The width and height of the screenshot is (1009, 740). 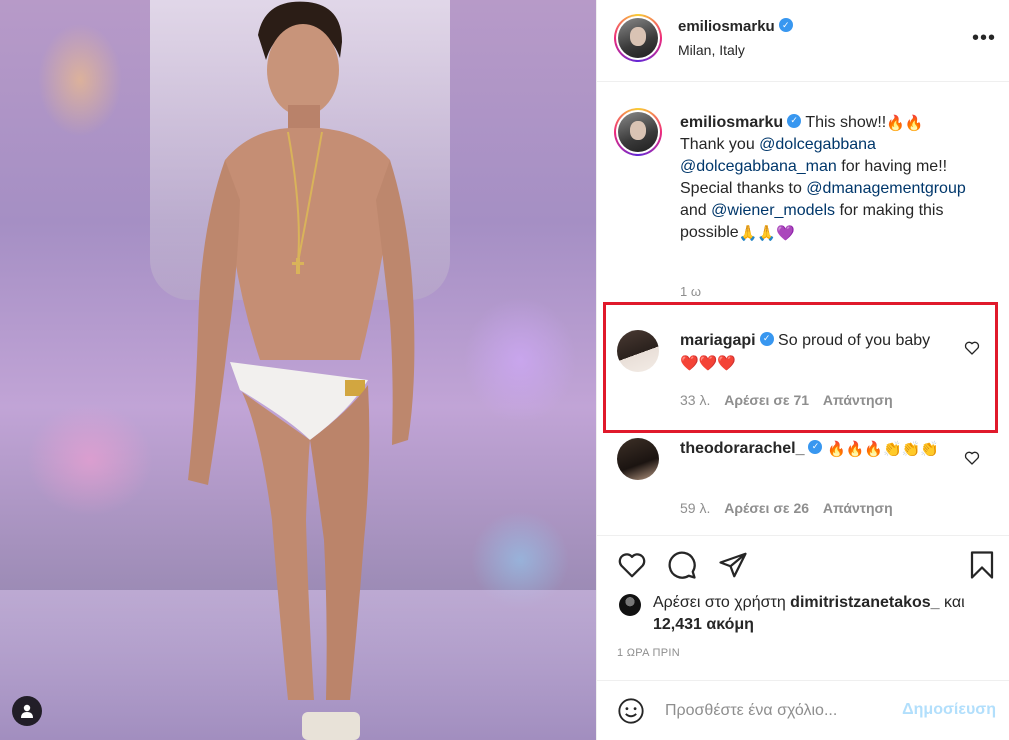 I want to click on author-username: emiliosmarku, so click(x=735, y=26).